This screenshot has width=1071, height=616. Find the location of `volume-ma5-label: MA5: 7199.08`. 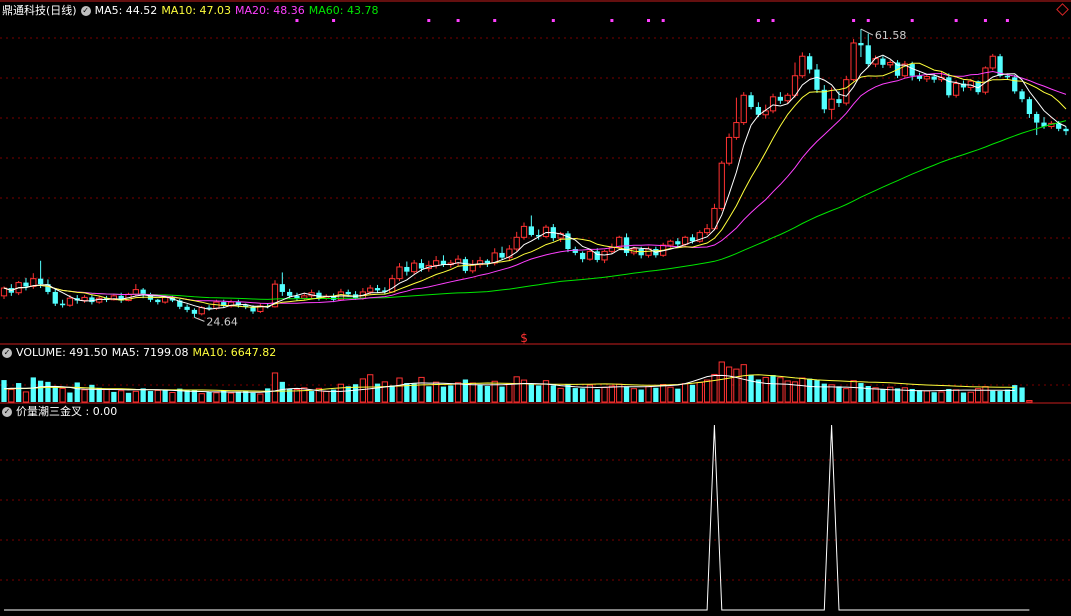

volume-ma5-label: MA5: 7199.08 is located at coordinates (150, 352).